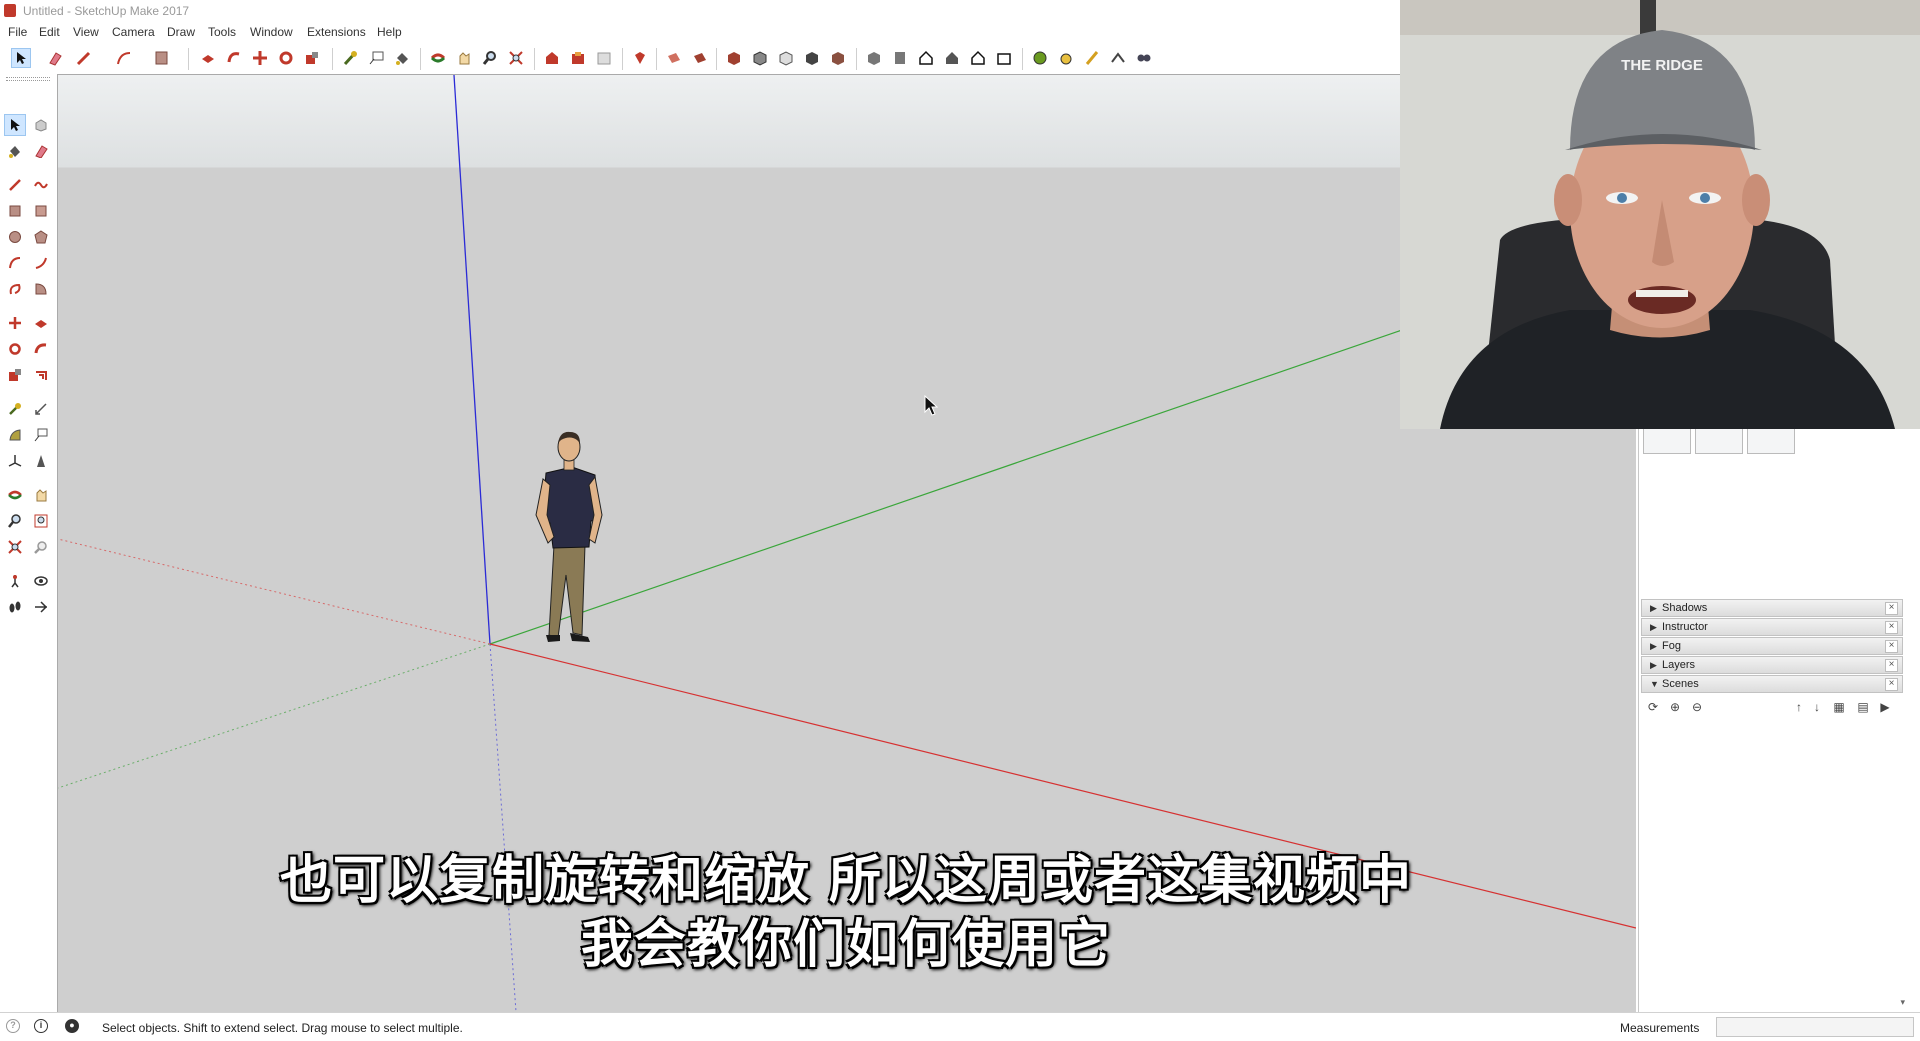 The image size is (1920, 1041). What do you see at coordinates (1902, 1002) in the screenshot?
I see `scroll-down-icon: ▾` at bounding box center [1902, 1002].